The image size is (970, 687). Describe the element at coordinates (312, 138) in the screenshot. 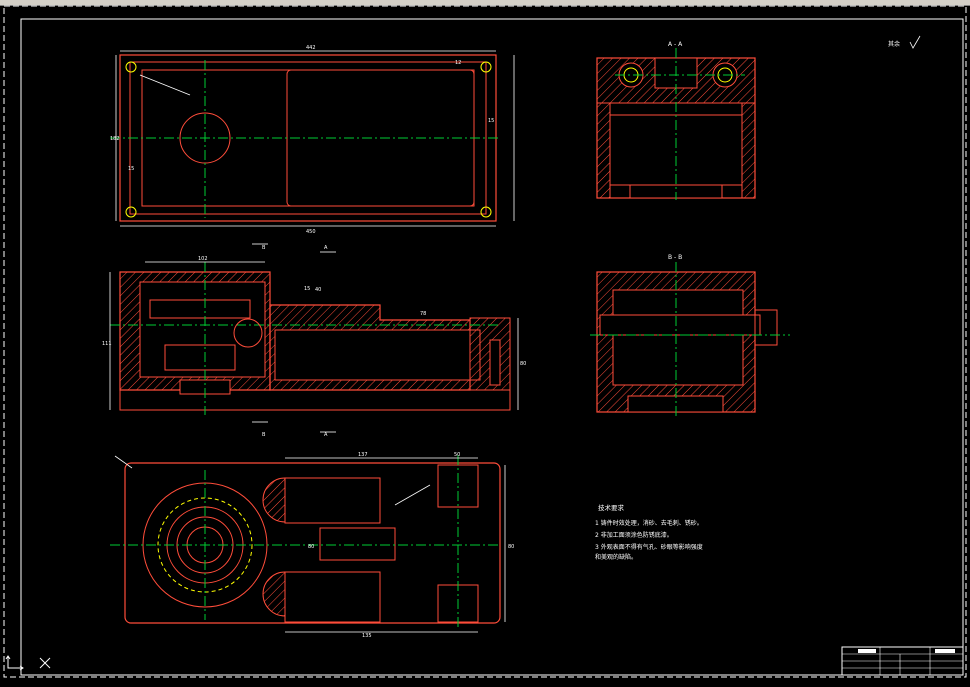

I see `top-view` at that location.